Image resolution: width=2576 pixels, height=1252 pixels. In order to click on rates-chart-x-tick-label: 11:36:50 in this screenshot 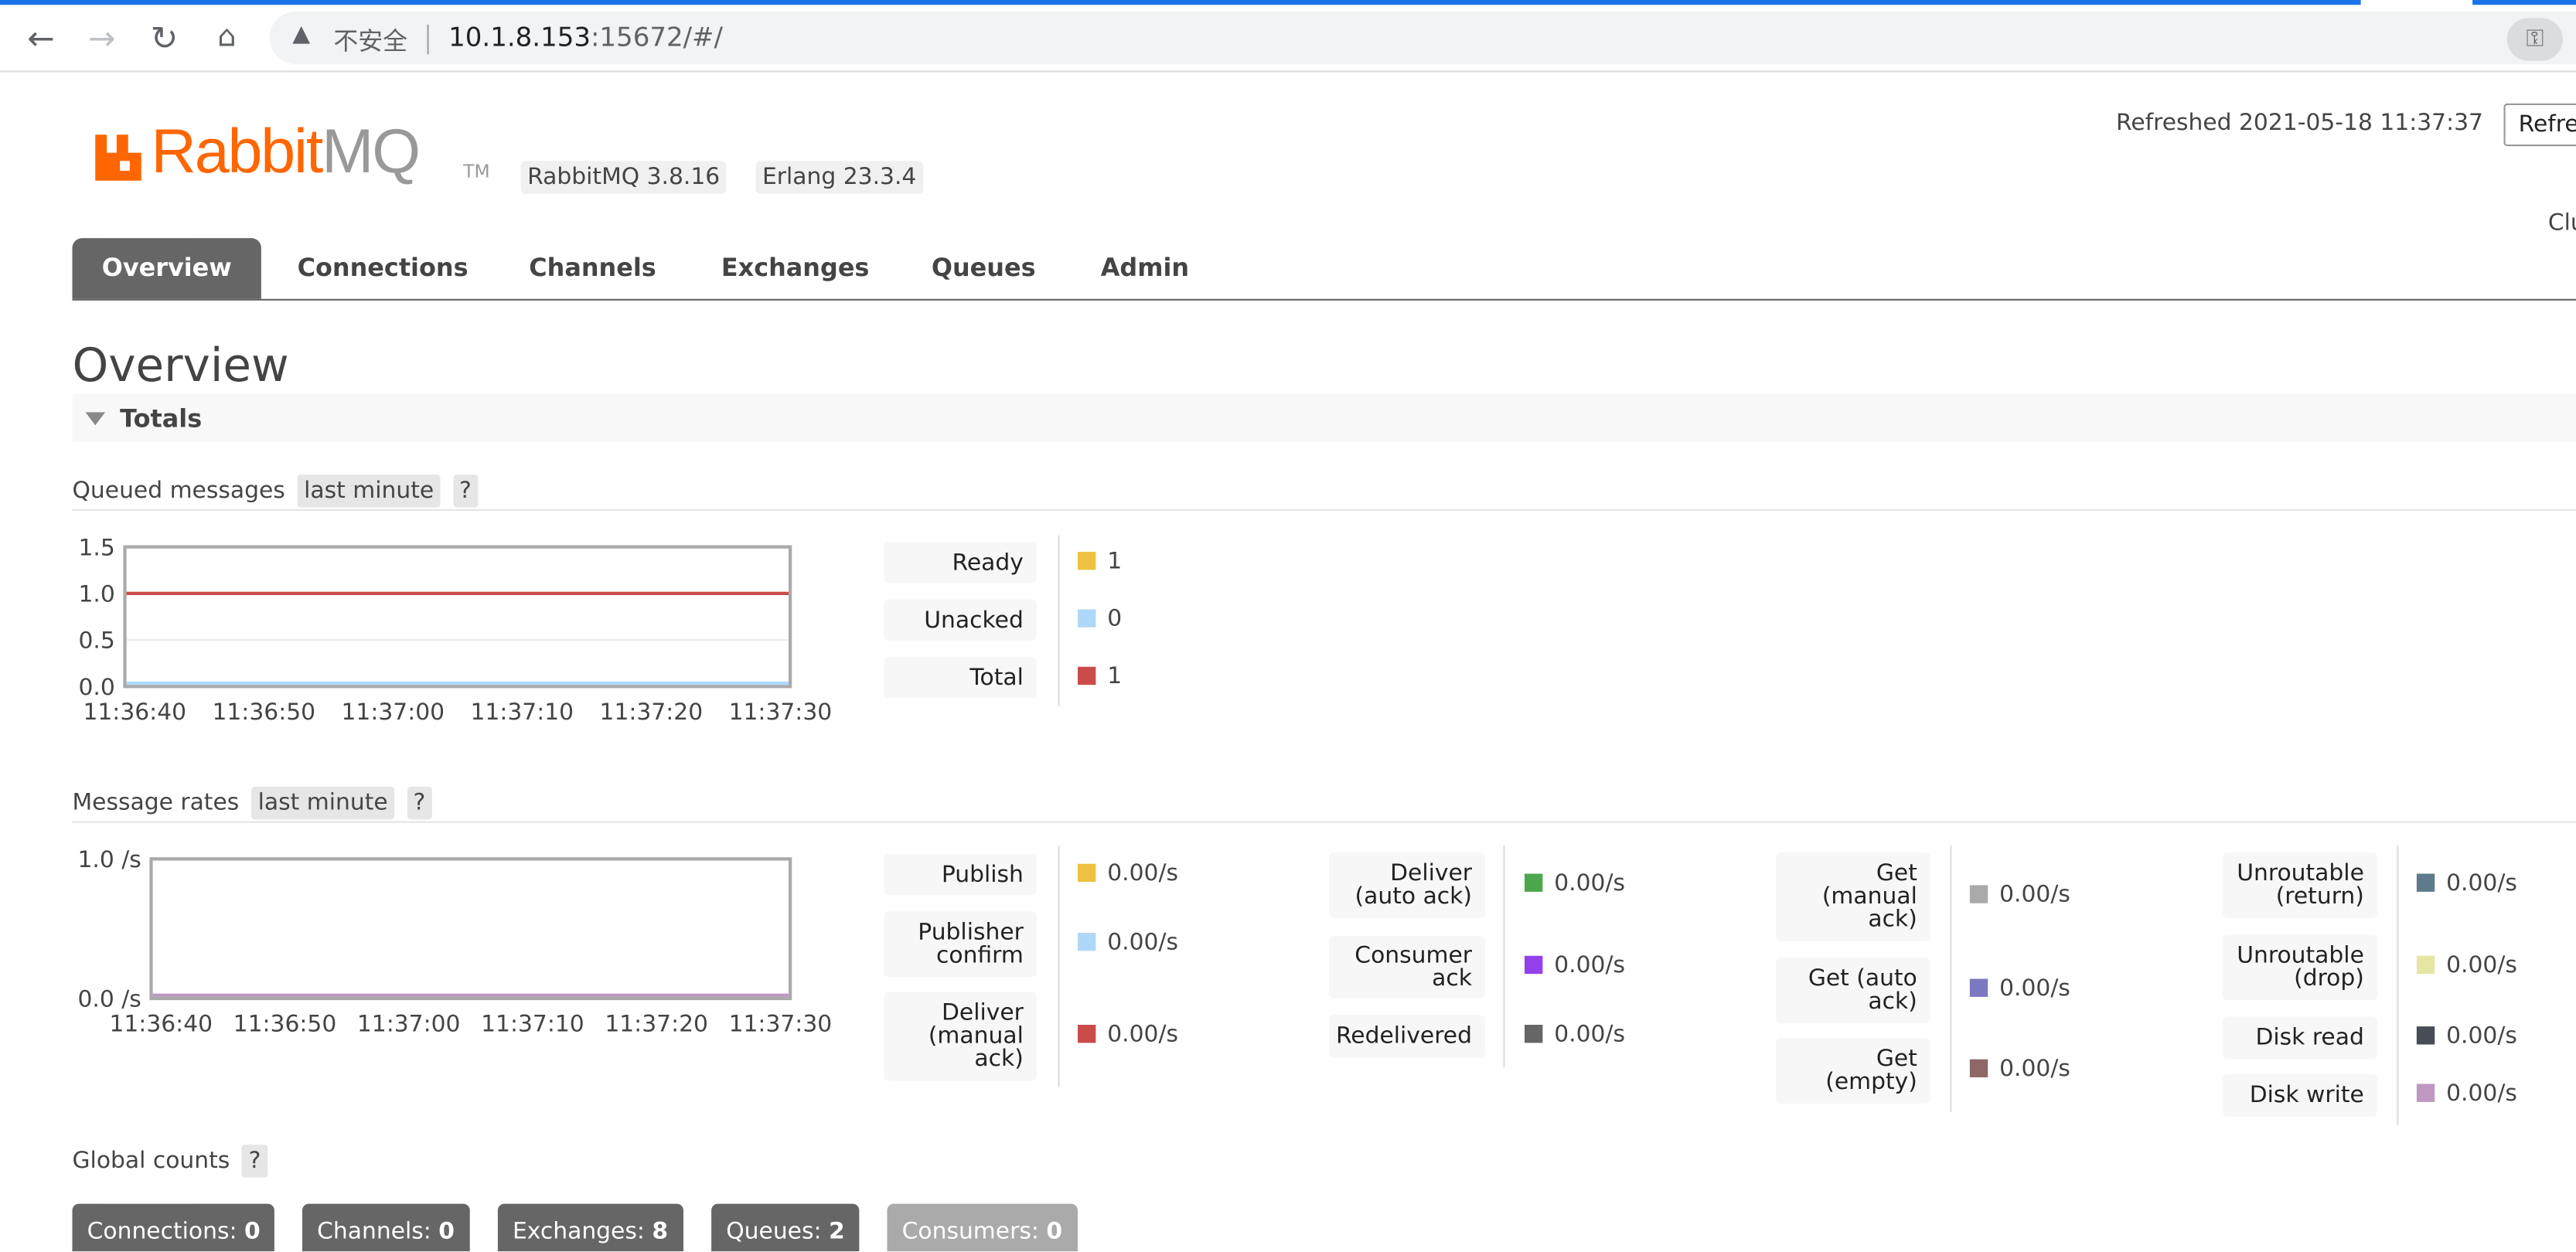, I will do `click(285, 1024)`.